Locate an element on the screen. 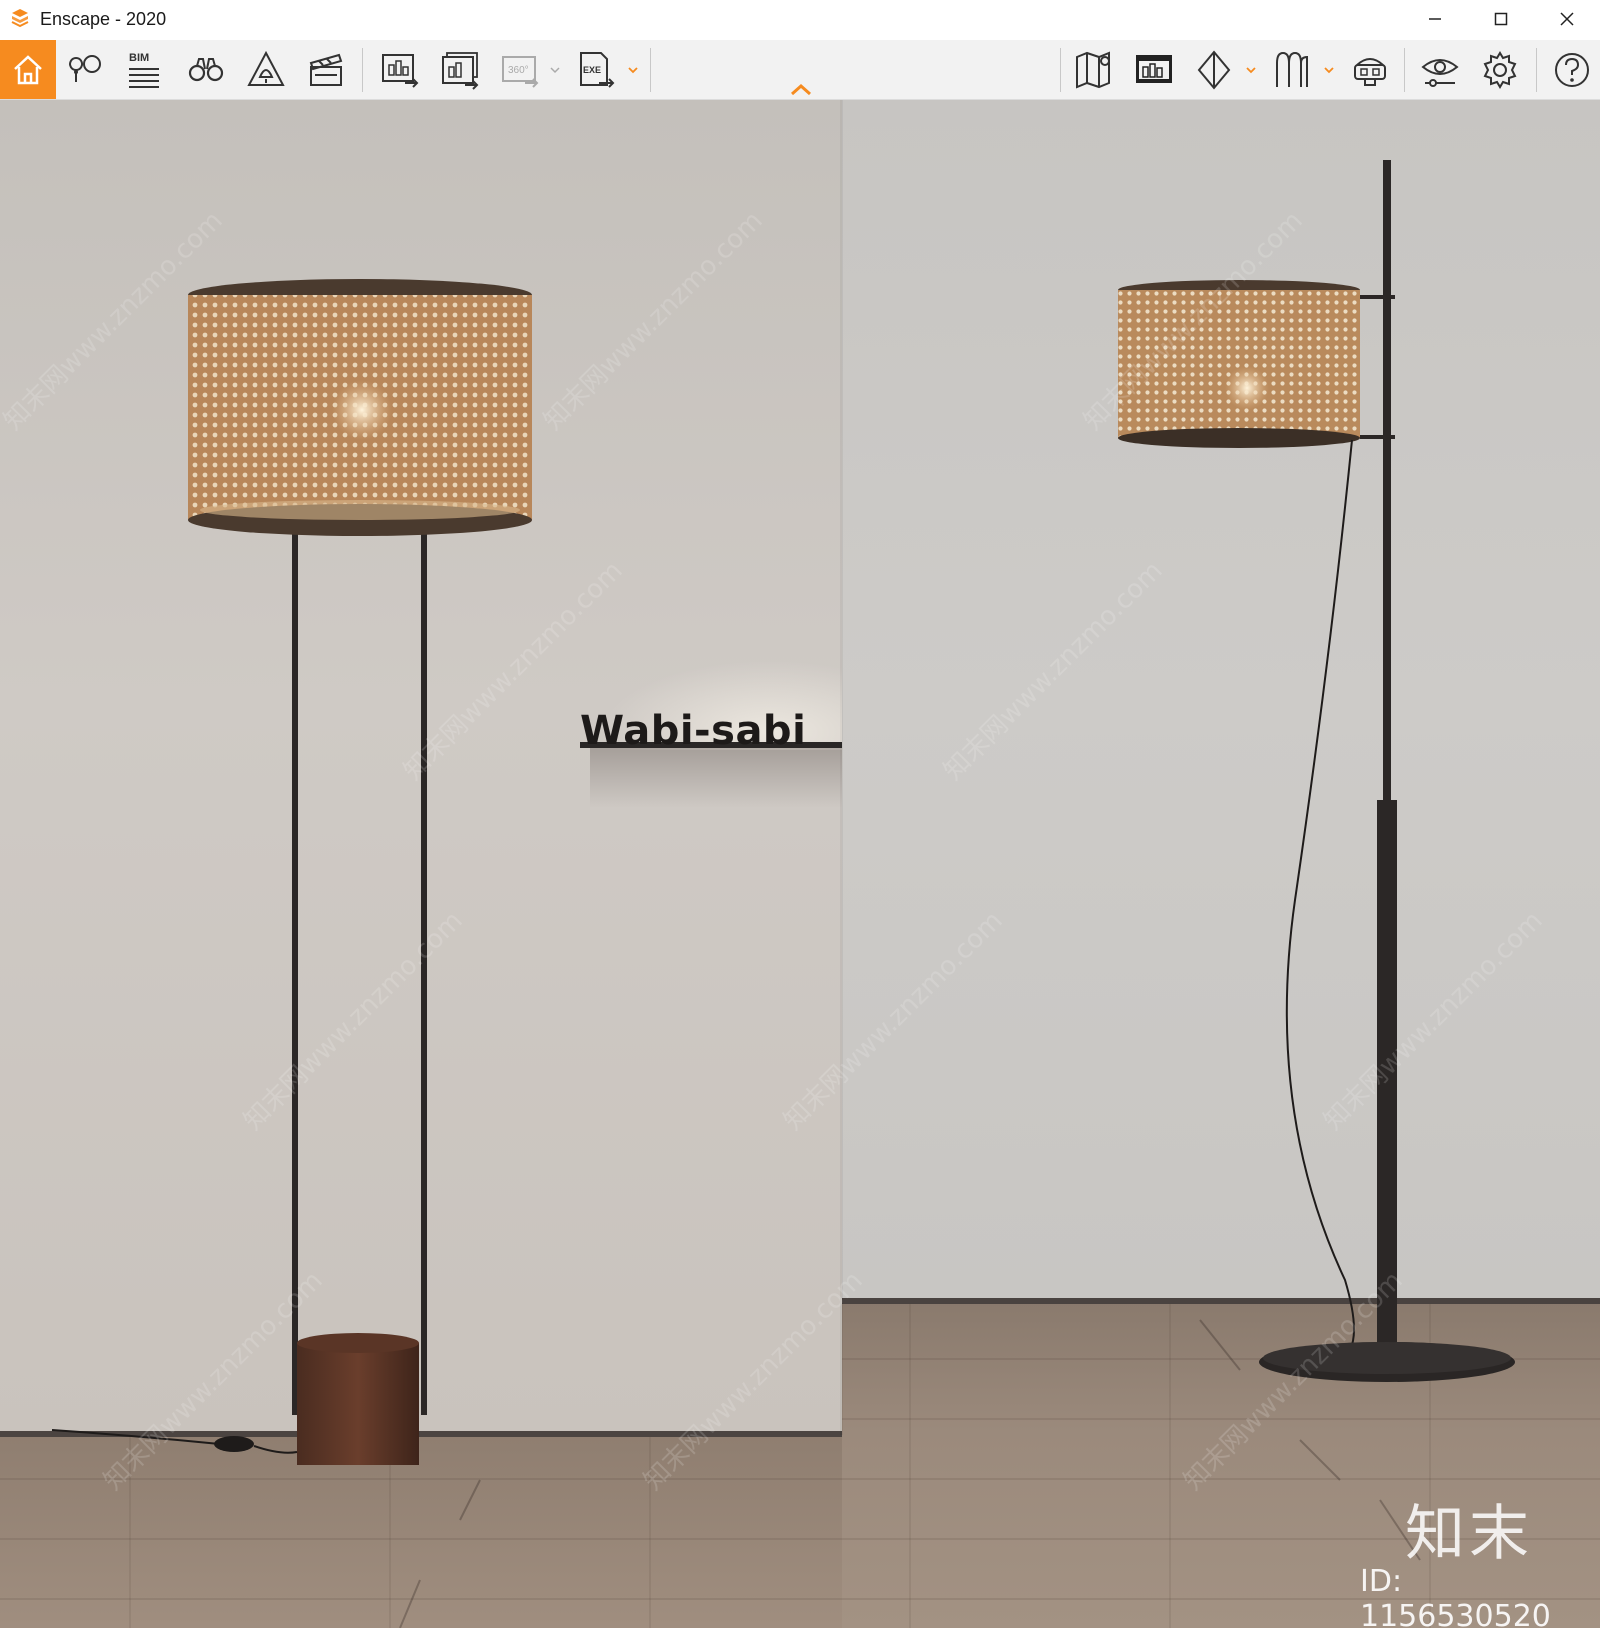 The height and width of the screenshot is (1628, 1600). svg-text: 360° is located at coordinates (518, 70).